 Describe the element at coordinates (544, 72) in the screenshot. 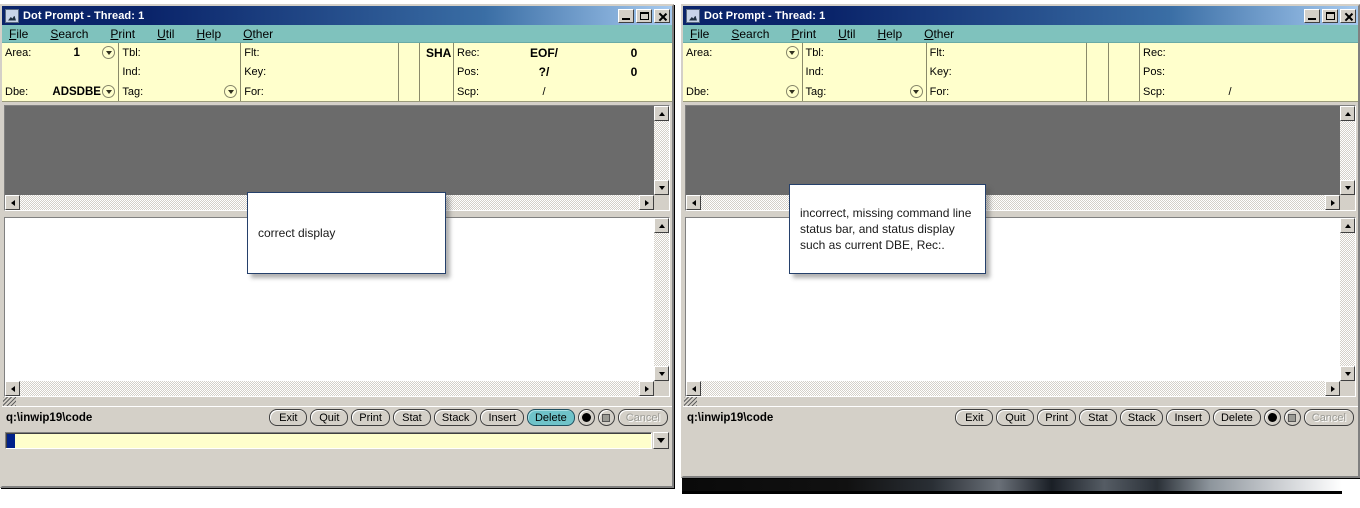

I see `pos-value: ?/` at that location.